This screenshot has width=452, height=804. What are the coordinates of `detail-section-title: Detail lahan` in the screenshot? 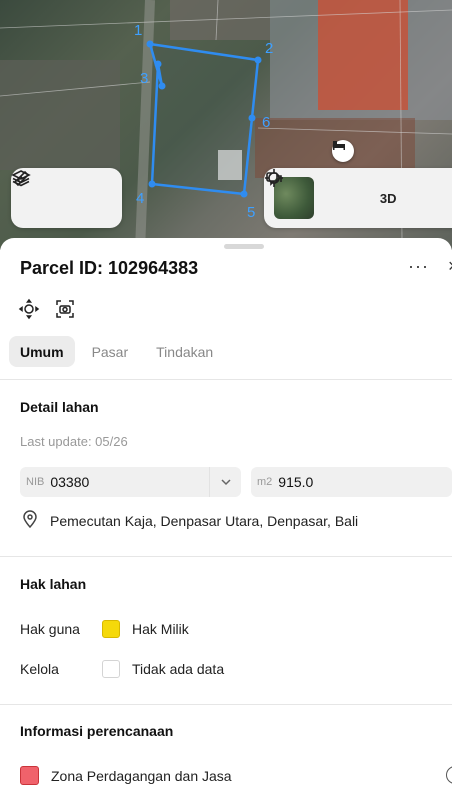 It's located at (59, 407).